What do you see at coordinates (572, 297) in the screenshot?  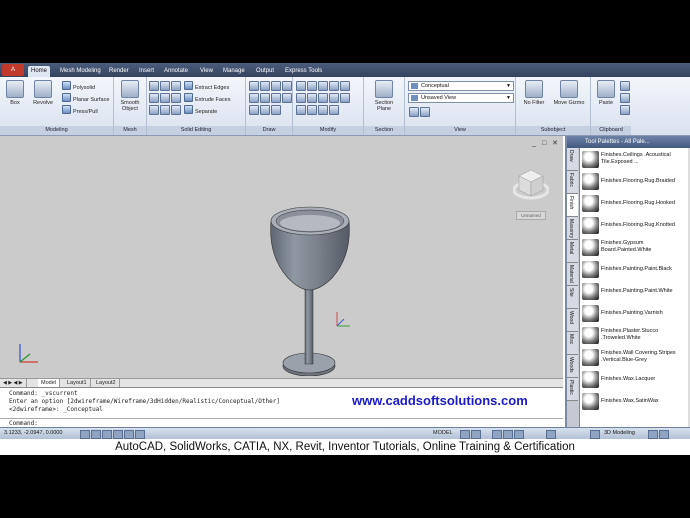 I see `palette-tab: Site` at bounding box center [572, 297].